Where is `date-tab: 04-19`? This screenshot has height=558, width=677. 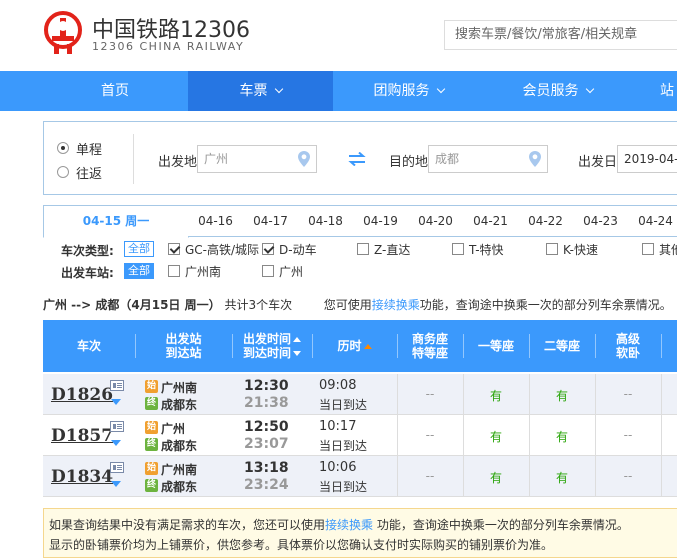 date-tab: 04-19 is located at coordinates (381, 221).